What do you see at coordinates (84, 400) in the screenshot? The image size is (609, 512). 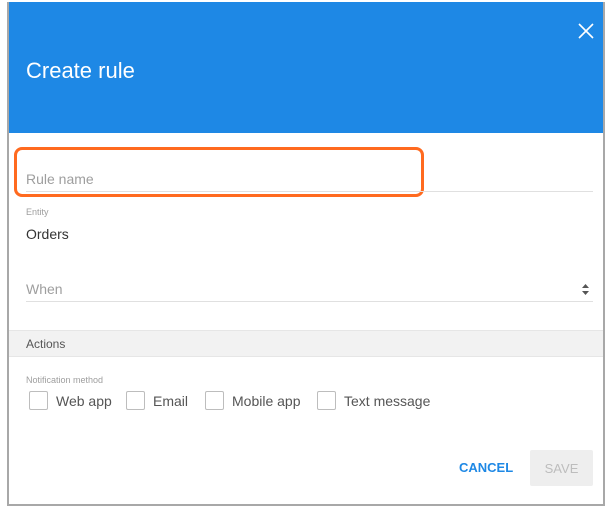 I see `checkbox-label: Web app` at bounding box center [84, 400].